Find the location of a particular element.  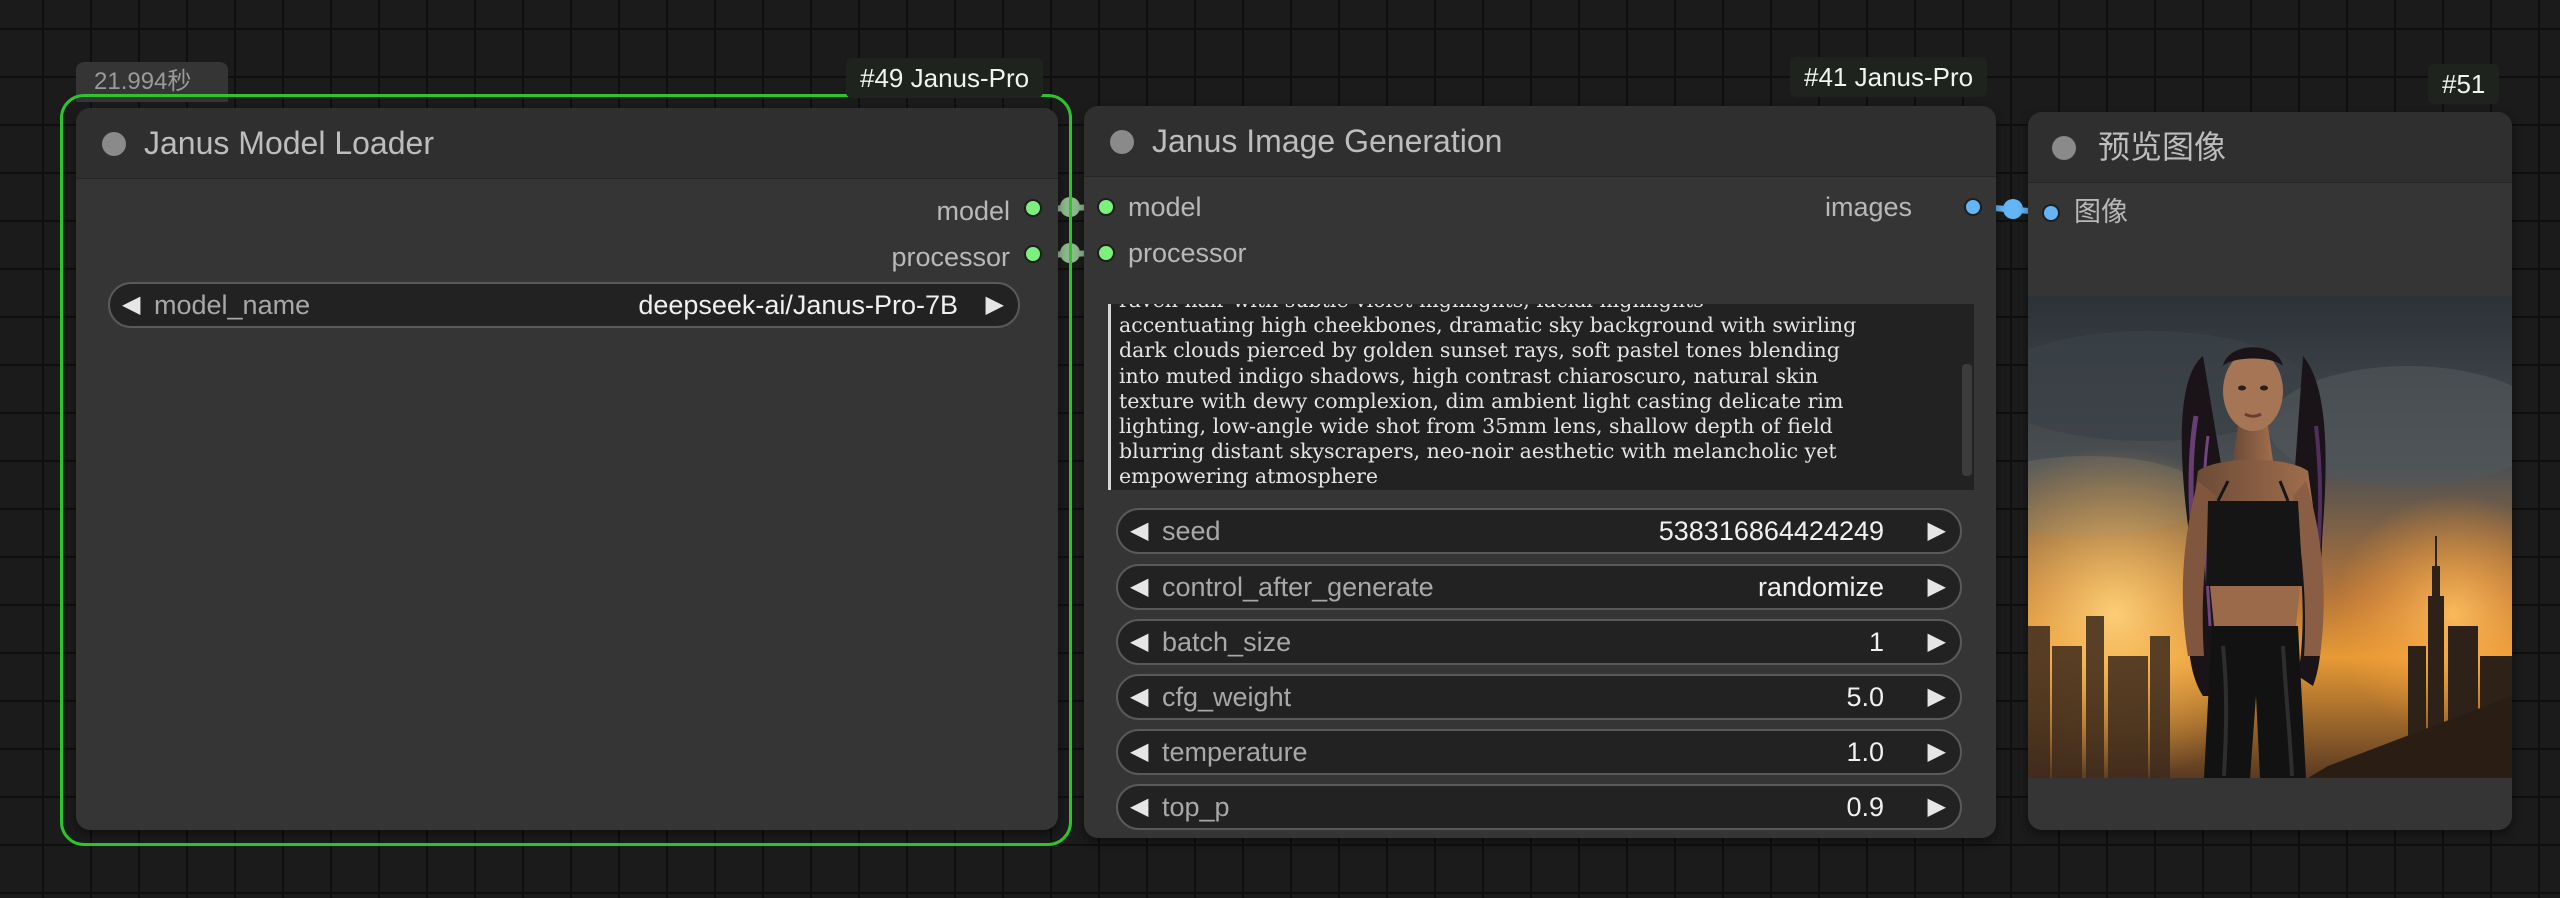

widget-label: model_name is located at coordinates (232, 305).